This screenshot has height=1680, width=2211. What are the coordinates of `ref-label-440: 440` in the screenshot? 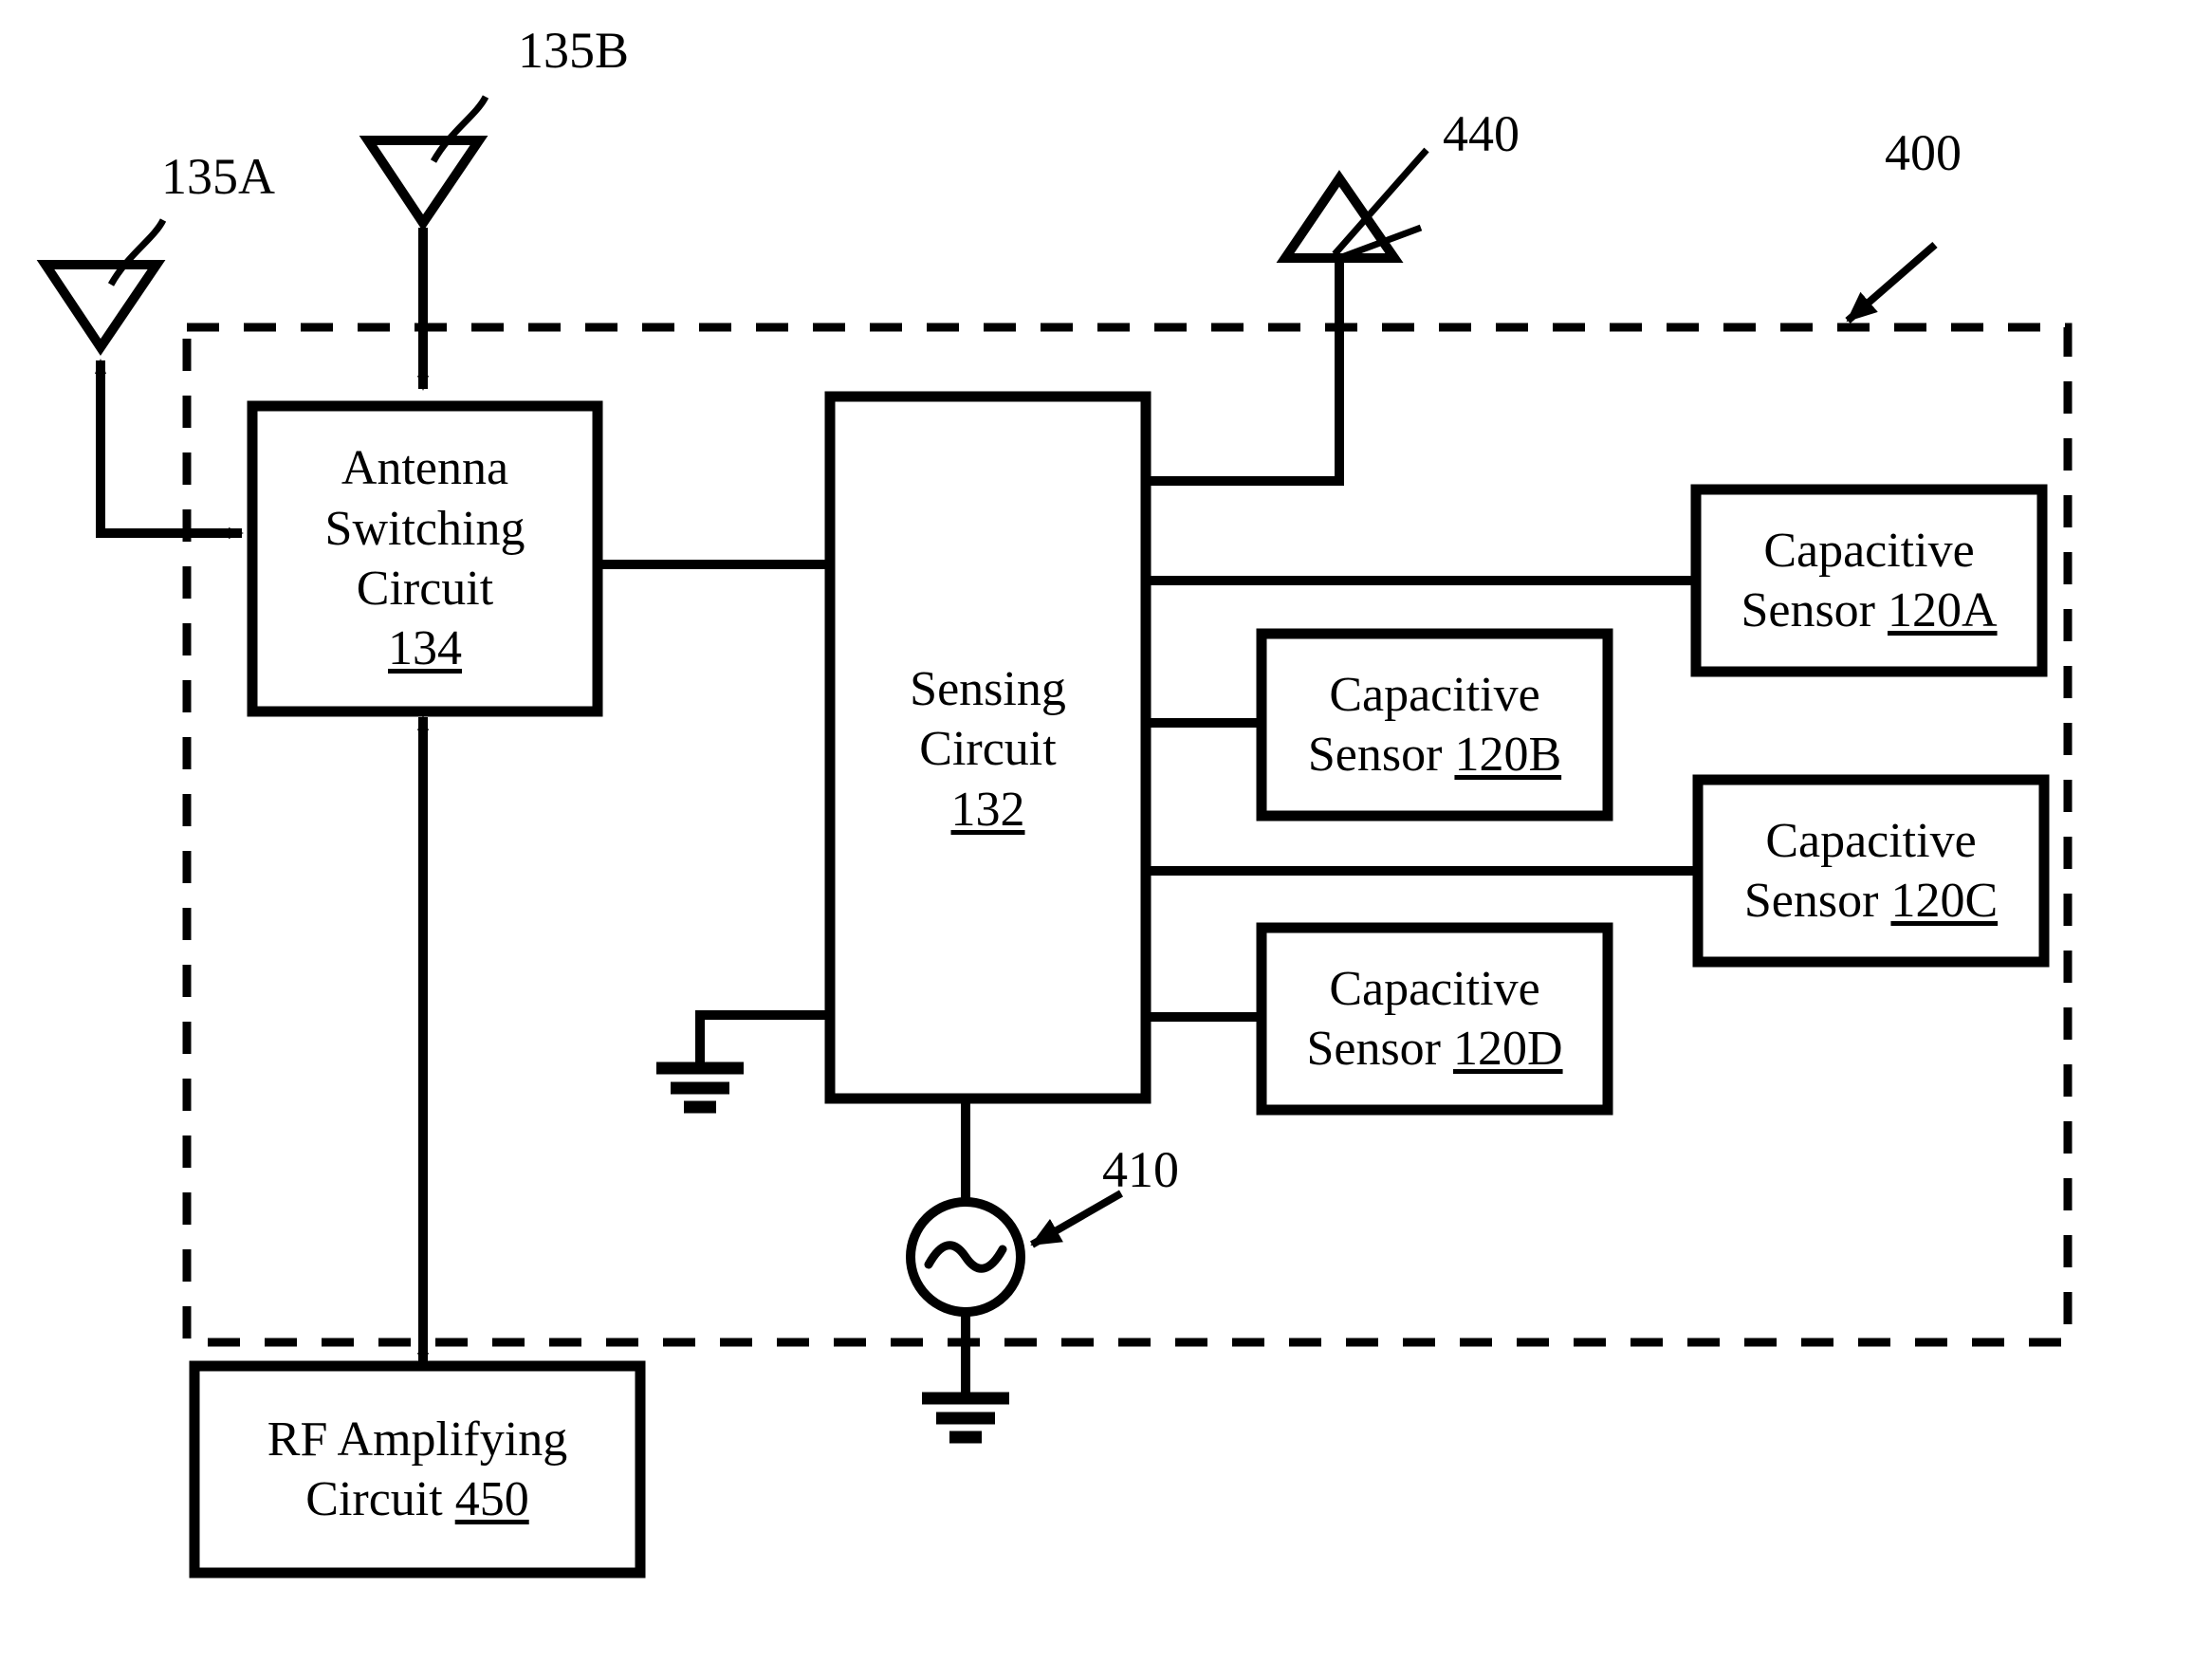 It's located at (1481, 133).